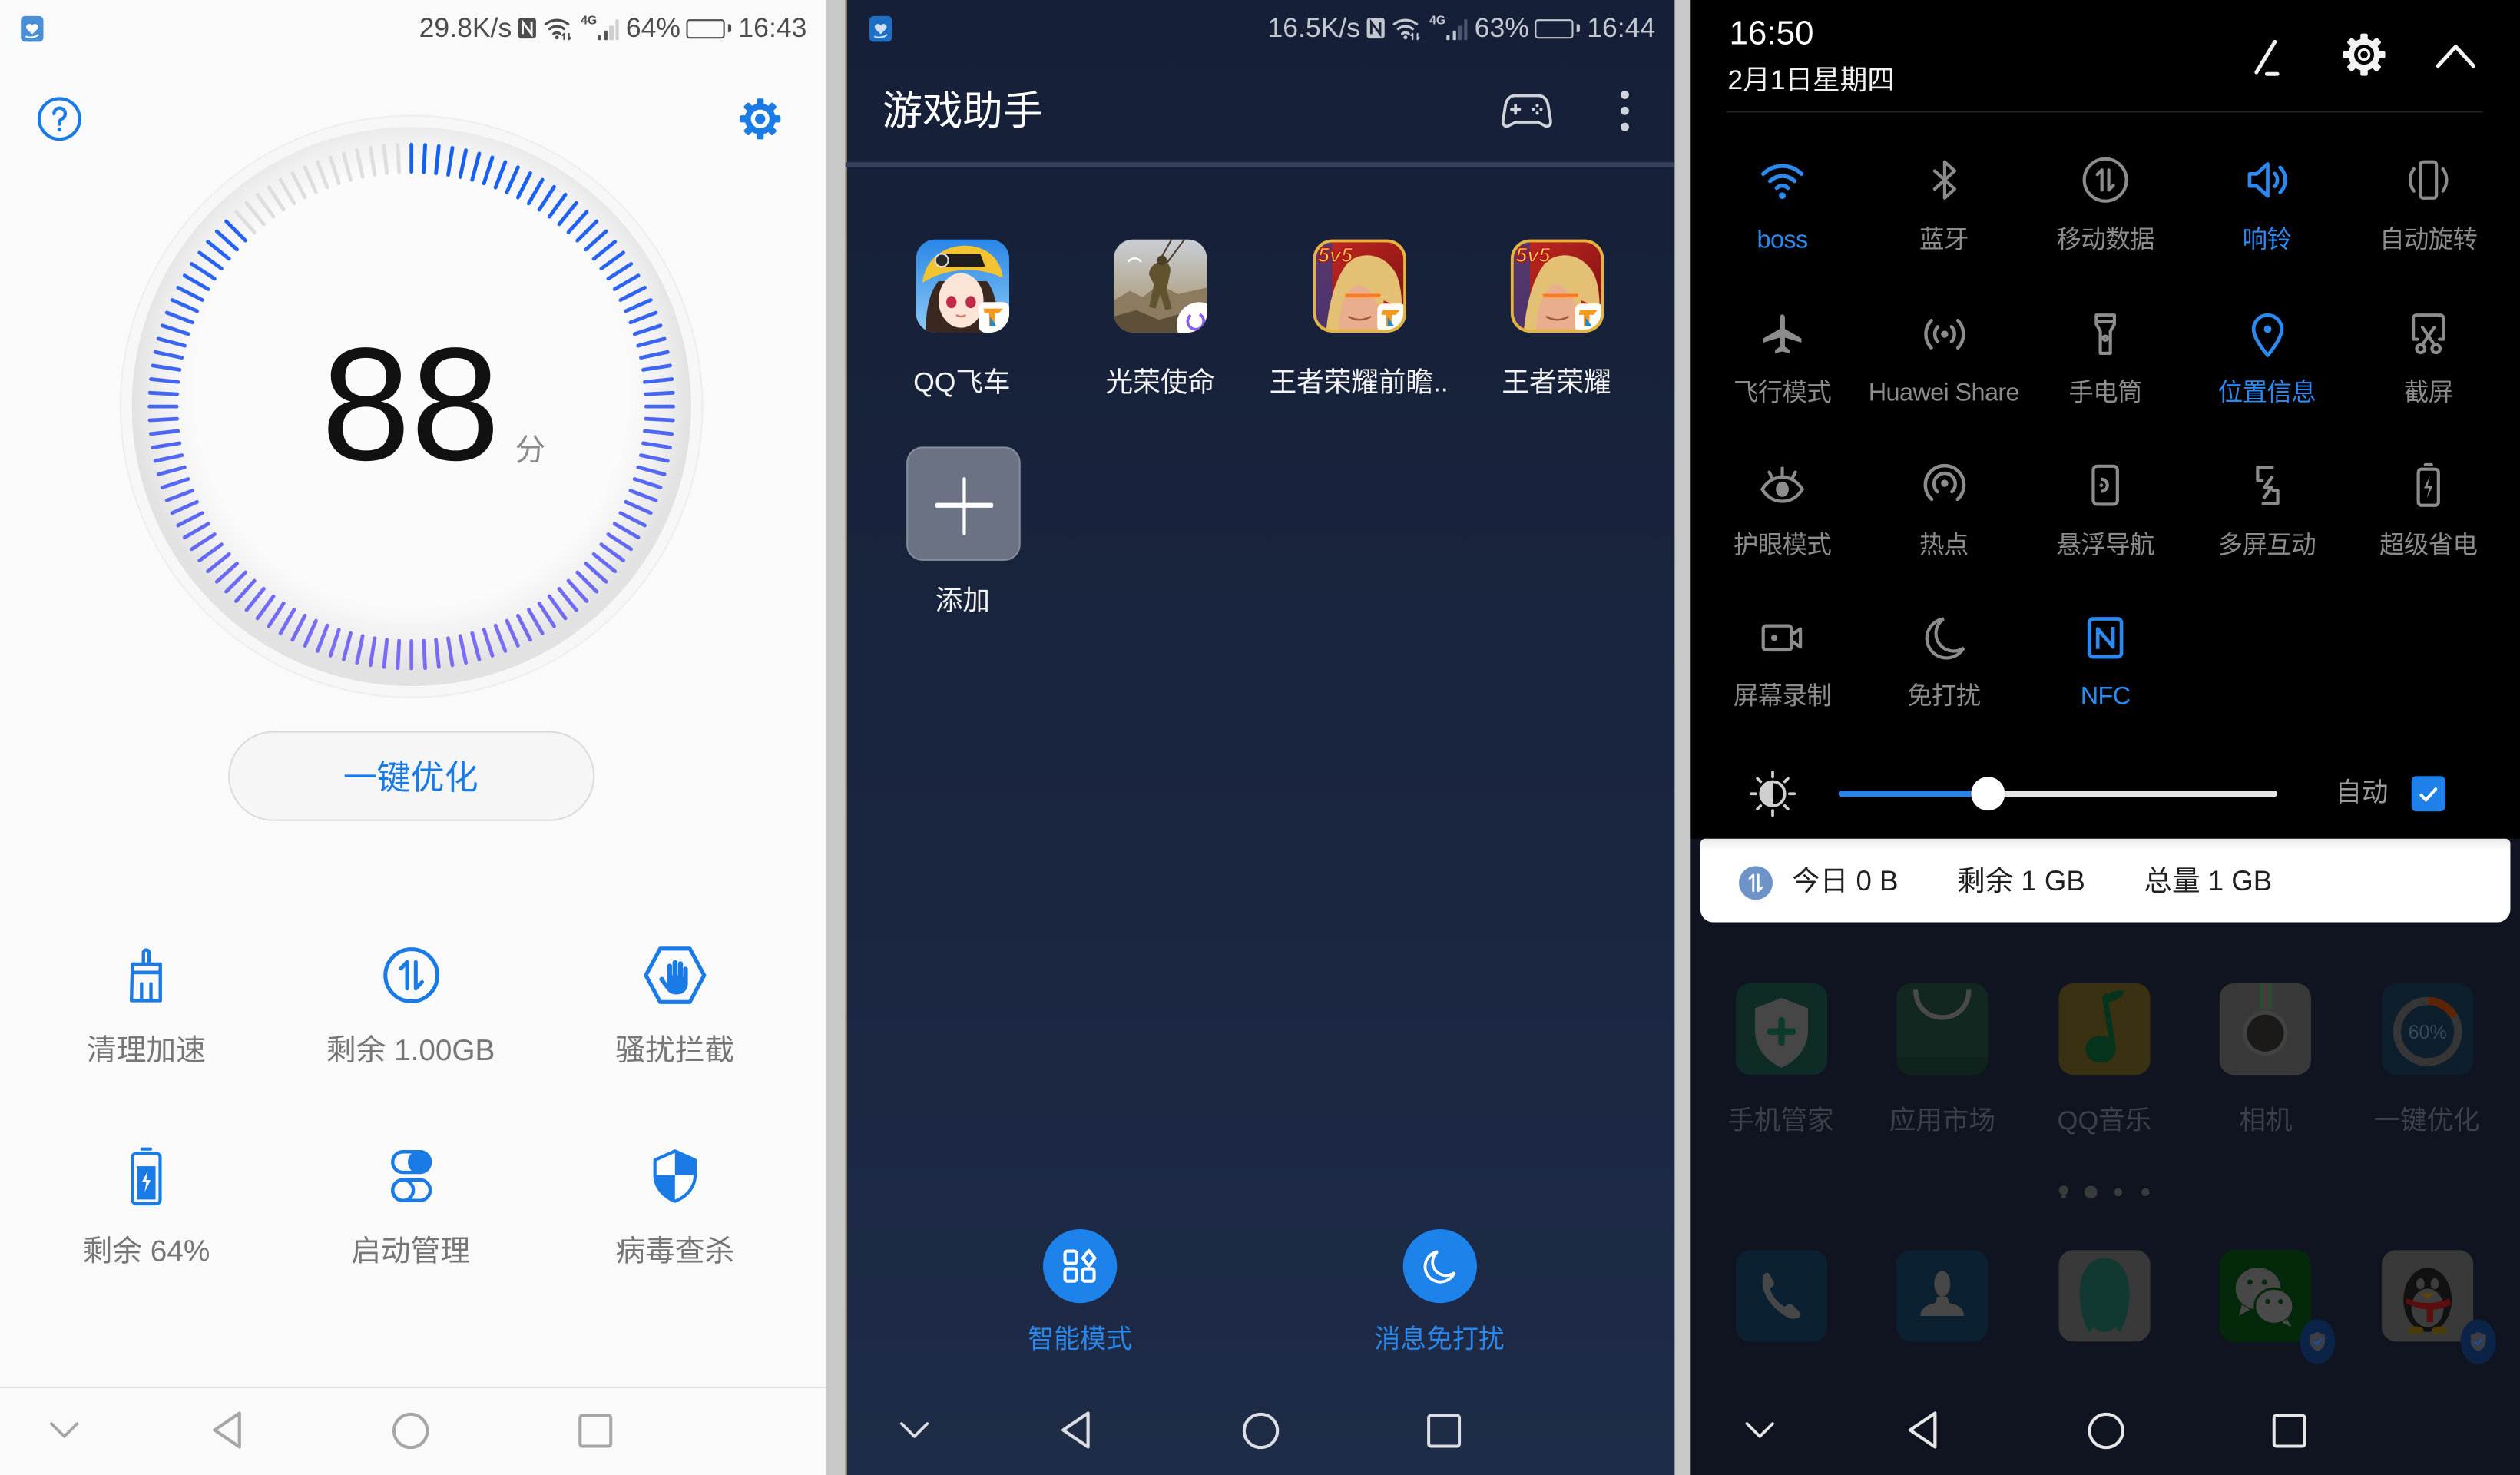 Image resolution: width=2520 pixels, height=1475 pixels. Describe the element at coordinates (1782, 205) in the screenshot. I see `toggle-wifi: boss` at that location.